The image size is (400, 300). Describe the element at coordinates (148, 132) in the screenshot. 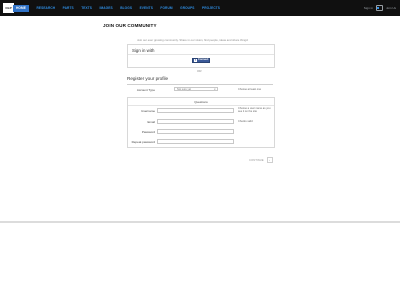

I see `password-label: Password` at that location.